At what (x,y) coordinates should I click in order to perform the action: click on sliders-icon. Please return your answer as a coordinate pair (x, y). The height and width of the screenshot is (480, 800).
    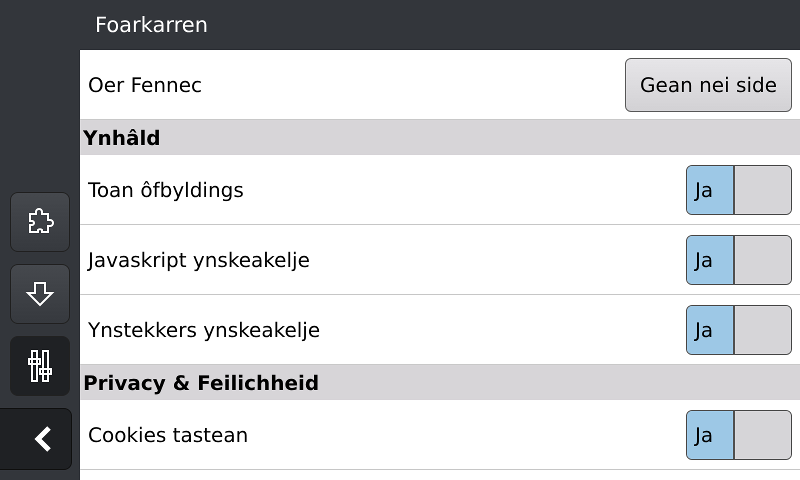
    Looking at the image, I should click on (40, 366).